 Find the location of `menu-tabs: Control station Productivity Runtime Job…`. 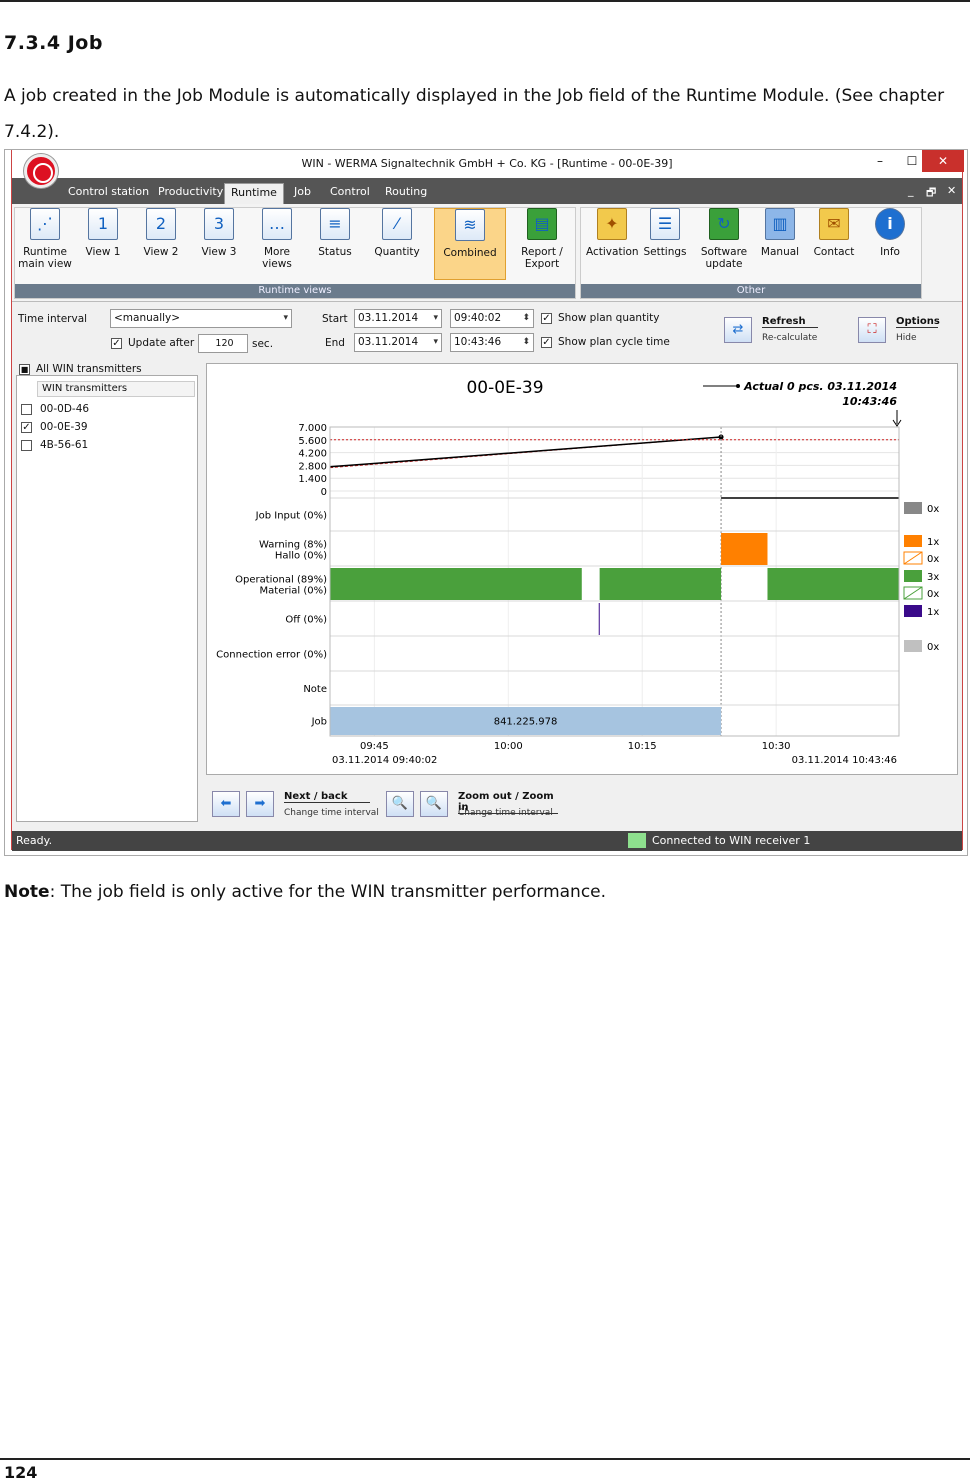

menu-tabs: Control station Productivity Runtime Job… is located at coordinates (487, 191).